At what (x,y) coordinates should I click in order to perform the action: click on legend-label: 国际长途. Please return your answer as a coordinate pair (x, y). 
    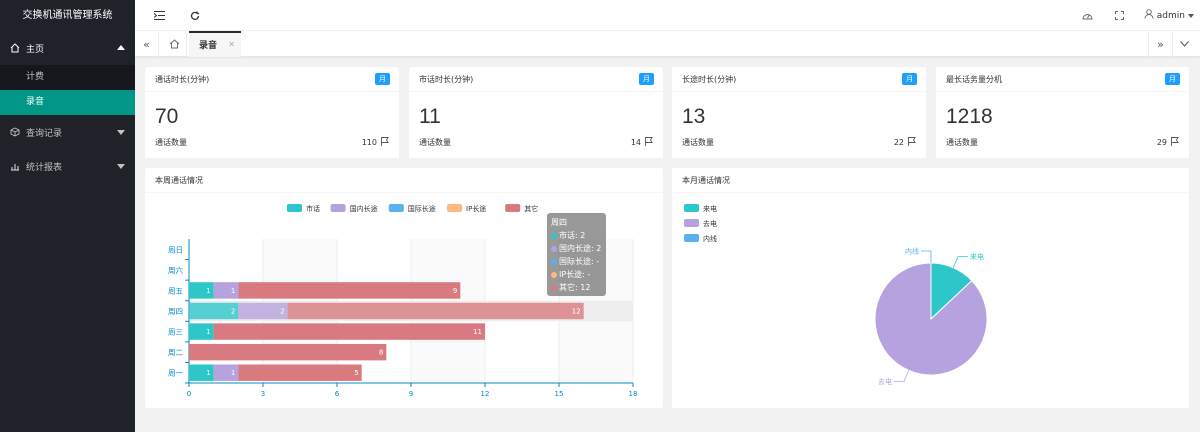
    Looking at the image, I should click on (422, 208).